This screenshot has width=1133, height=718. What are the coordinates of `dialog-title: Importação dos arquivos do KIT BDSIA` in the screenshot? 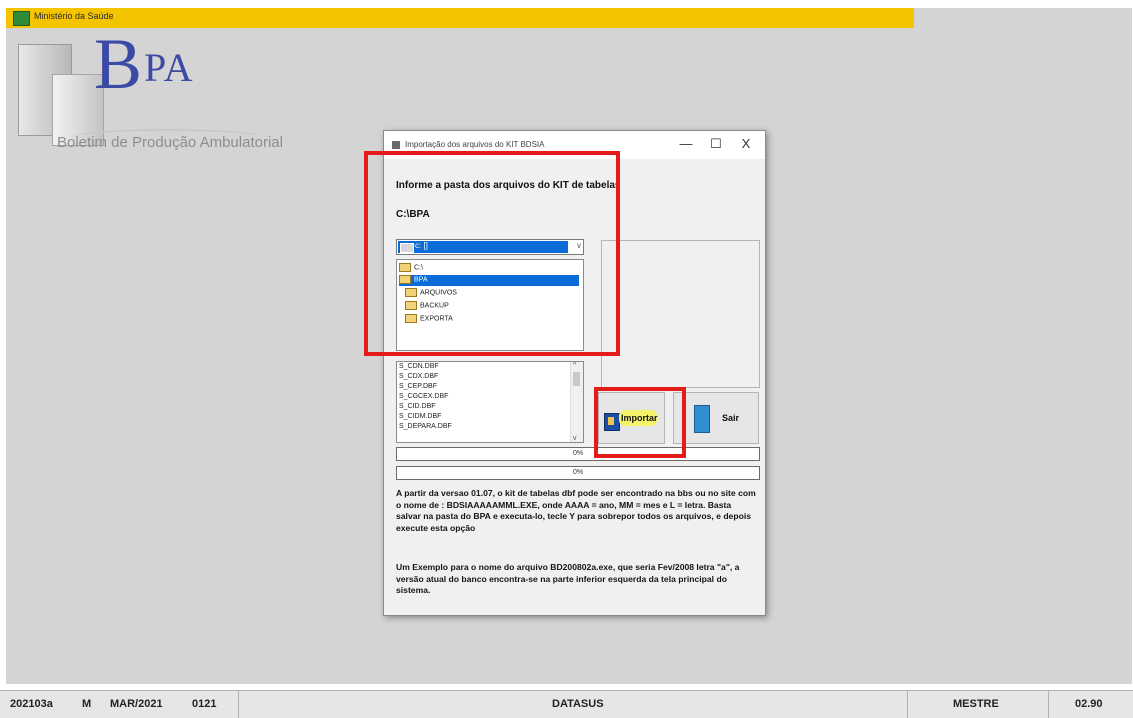 It's located at (475, 144).